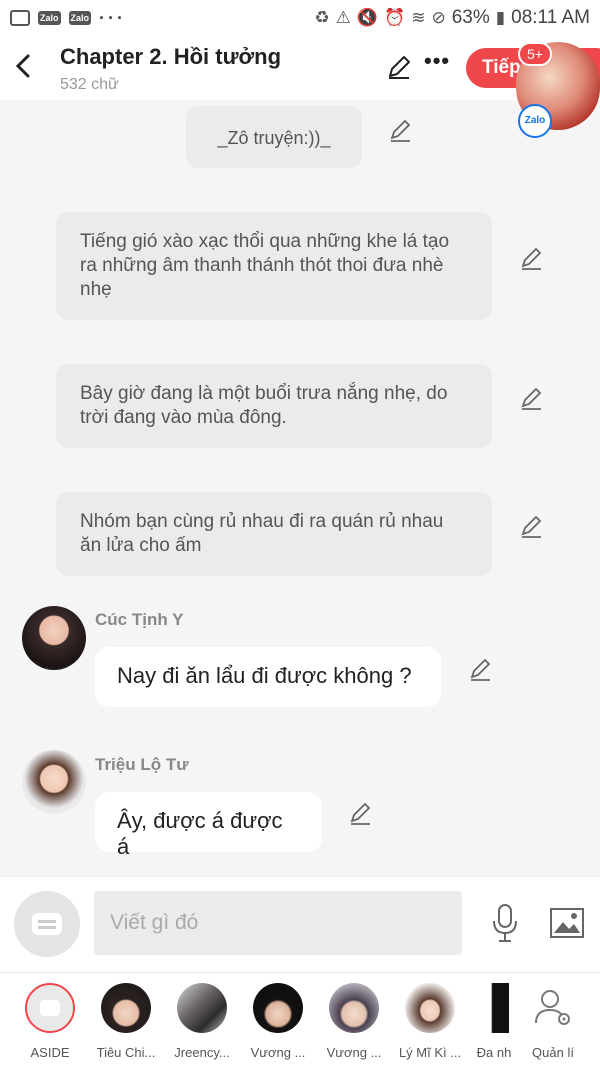 Image resolution: width=600 pixels, height=1067 pixels. What do you see at coordinates (322, 17) in the screenshot?
I see `recycle-icon: ♻` at bounding box center [322, 17].